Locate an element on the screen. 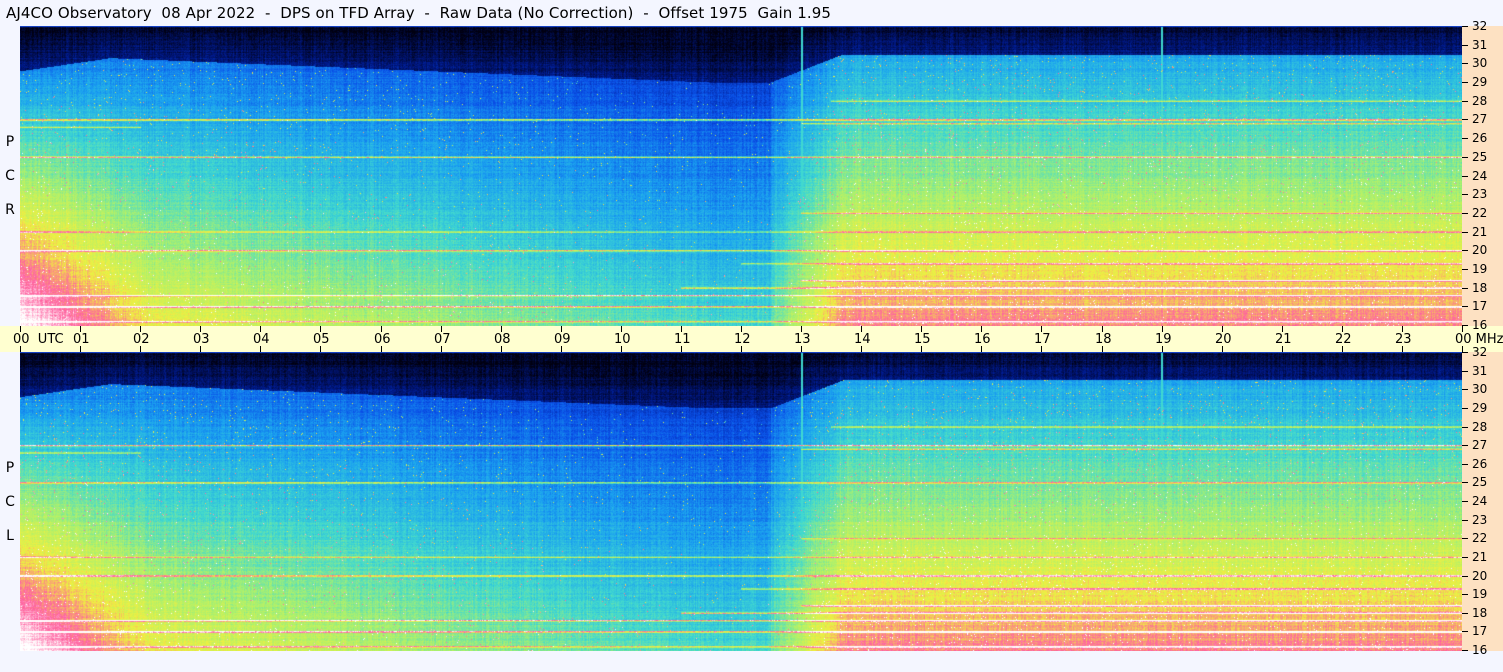  time-tick-label: 08 is located at coordinates (502, 339).